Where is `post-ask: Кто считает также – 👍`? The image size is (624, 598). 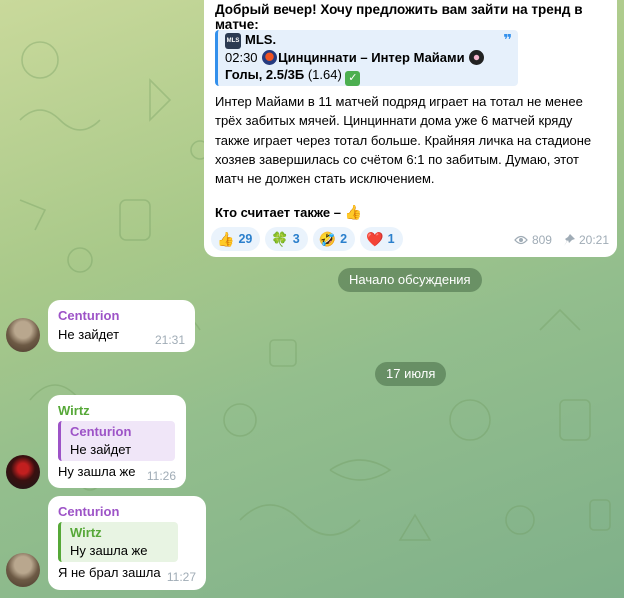
post-ask: Кто считает также – 👍 is located at coordinates (288, 212).